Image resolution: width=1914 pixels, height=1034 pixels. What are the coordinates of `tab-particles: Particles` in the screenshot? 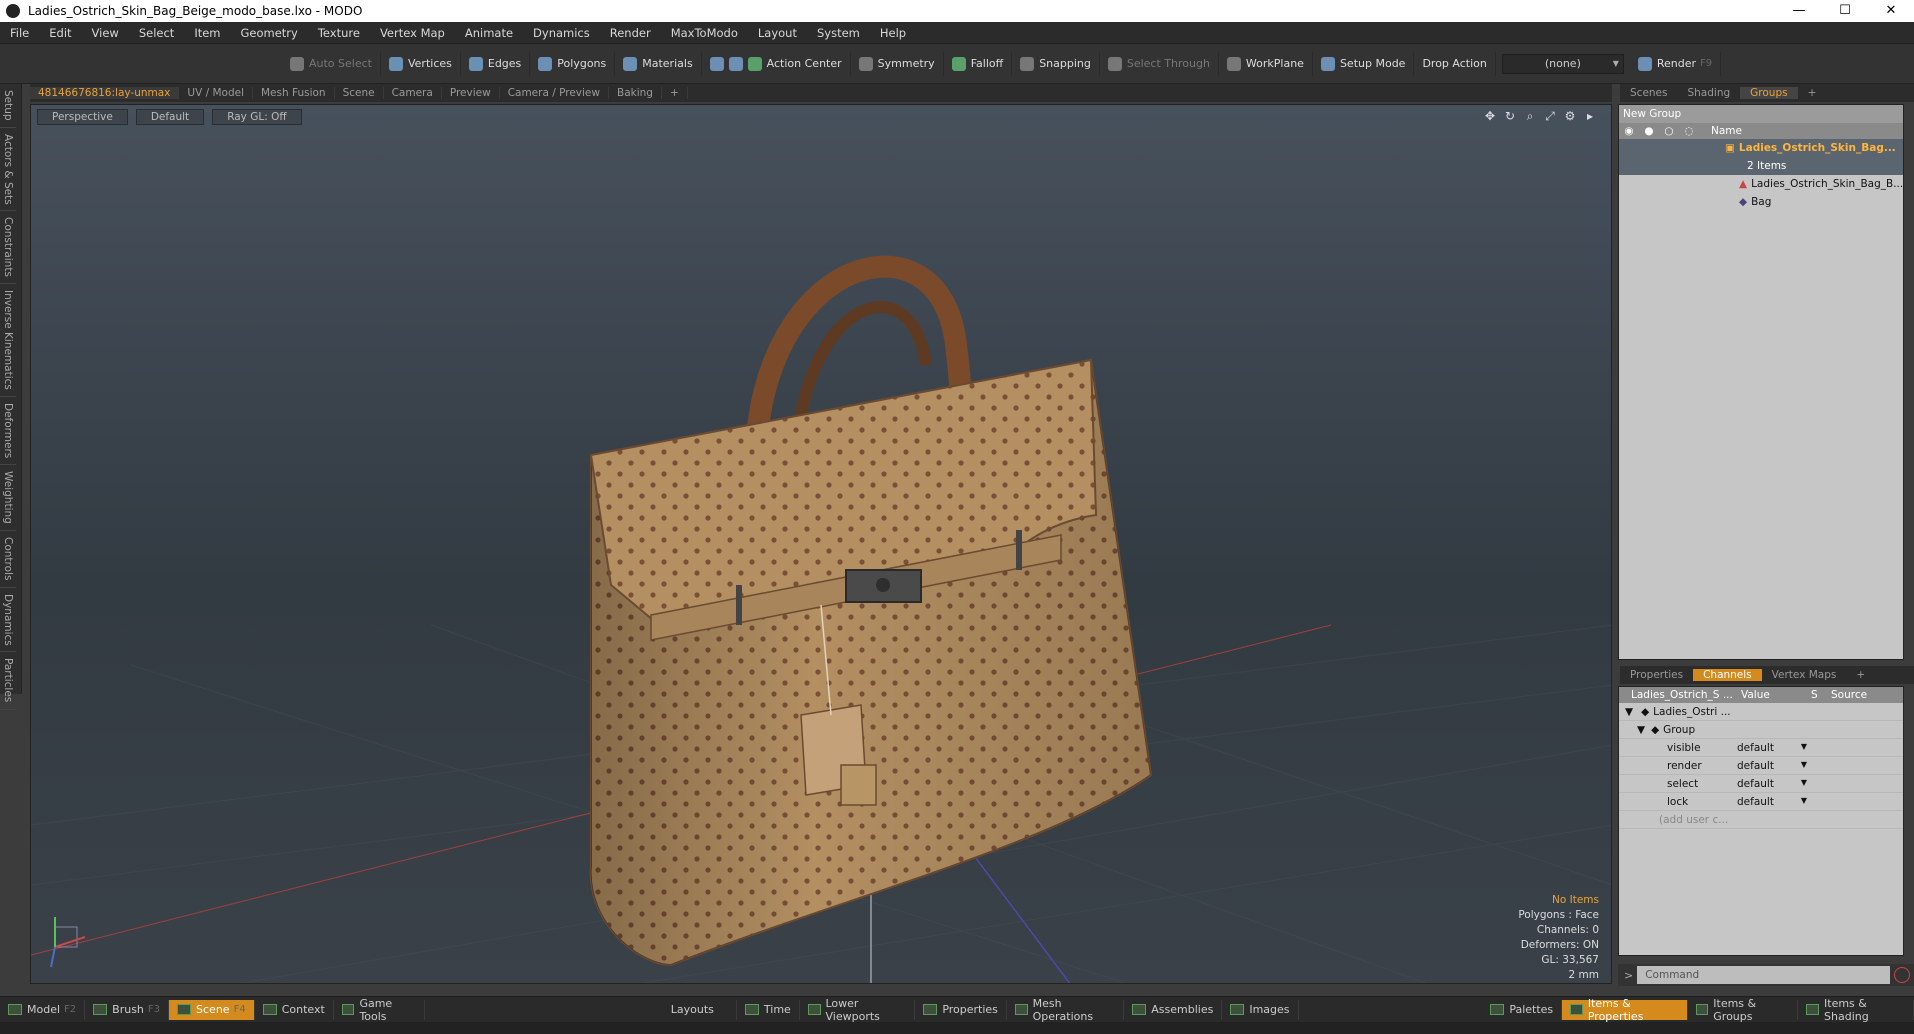 It's located at (8, 681).